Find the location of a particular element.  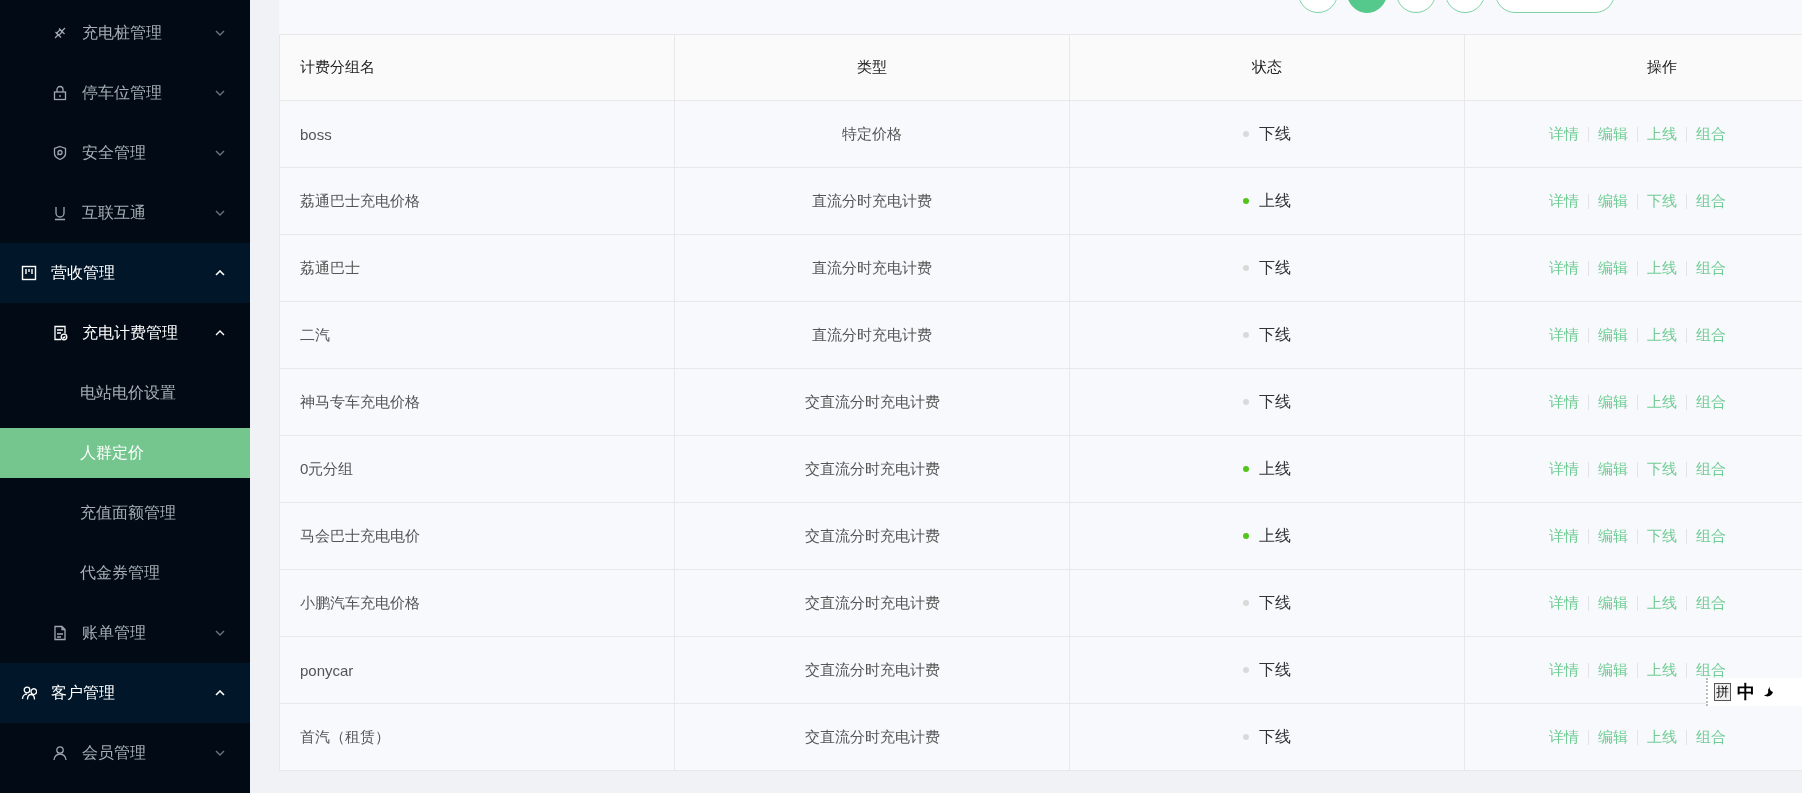

table-cell: 0元分组 is located at coordinates (327, 469).